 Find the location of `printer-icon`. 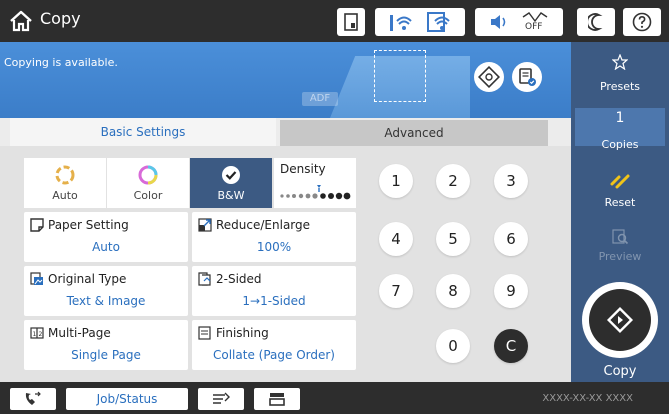

printer-icon is located at coordinates (277, 399).